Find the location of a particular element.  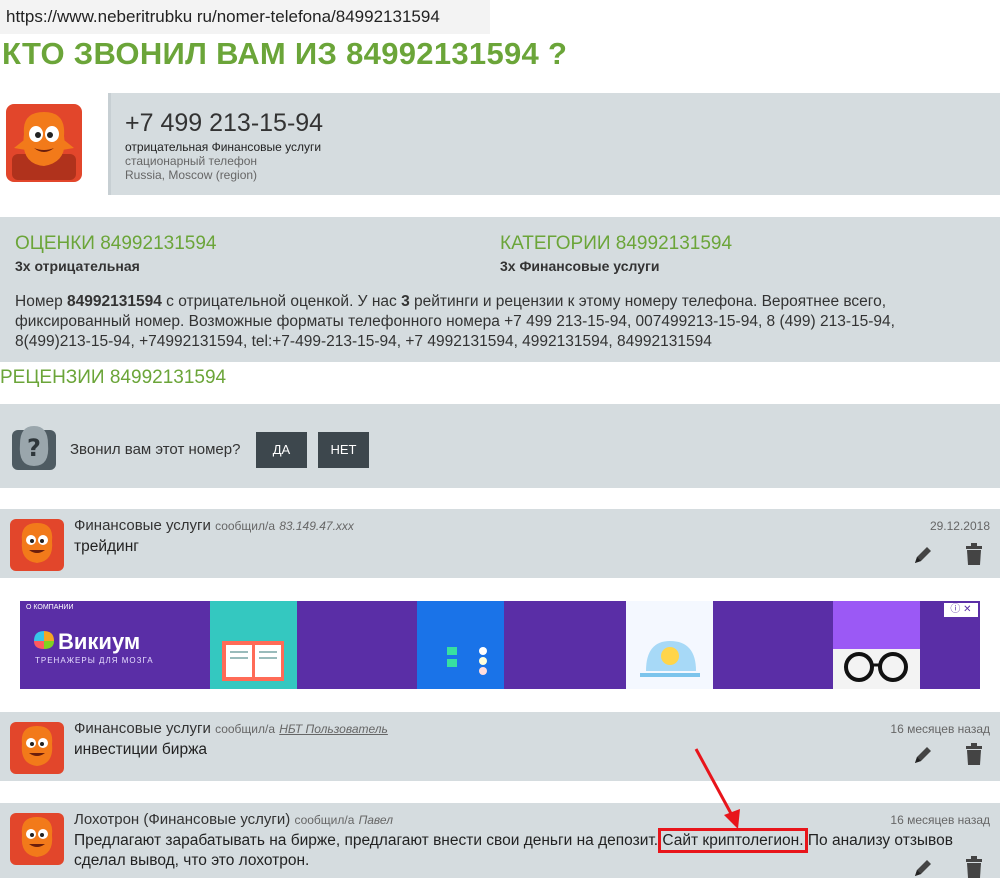

question-mascot-icon: ? is located at coordinates (34, 448).